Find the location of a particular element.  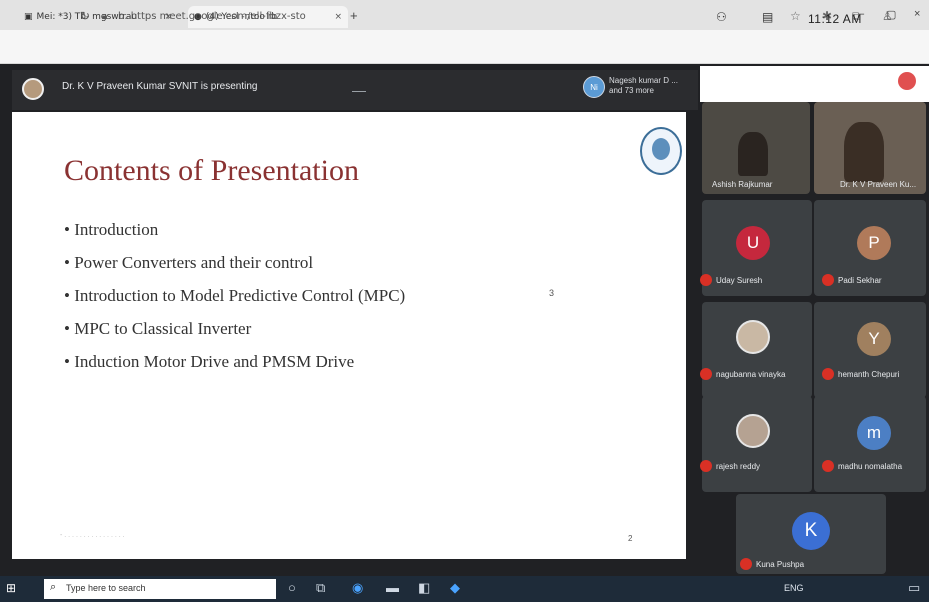

lock-icon: 🔒︎ is located at coordinates (104, 16).